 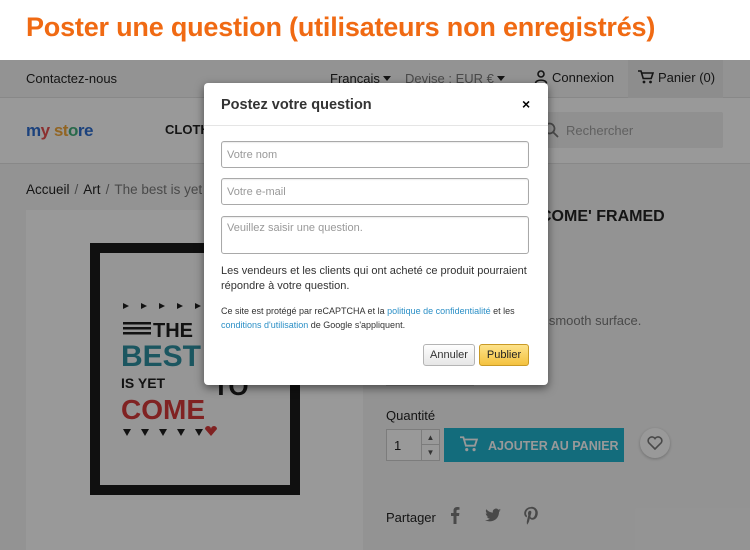 What do you see at coordinates (264, 325) in the screenshot?
I see `terms-link: conditions d'utilisation` at bounding box center [264, 325].